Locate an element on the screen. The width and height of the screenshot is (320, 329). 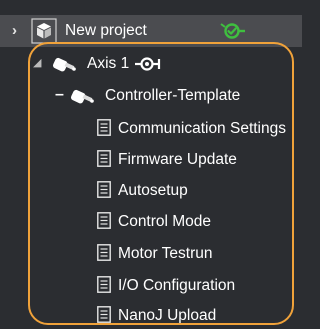
tree-item-autosetup: Autosetup is located at coordinates (151, 190).